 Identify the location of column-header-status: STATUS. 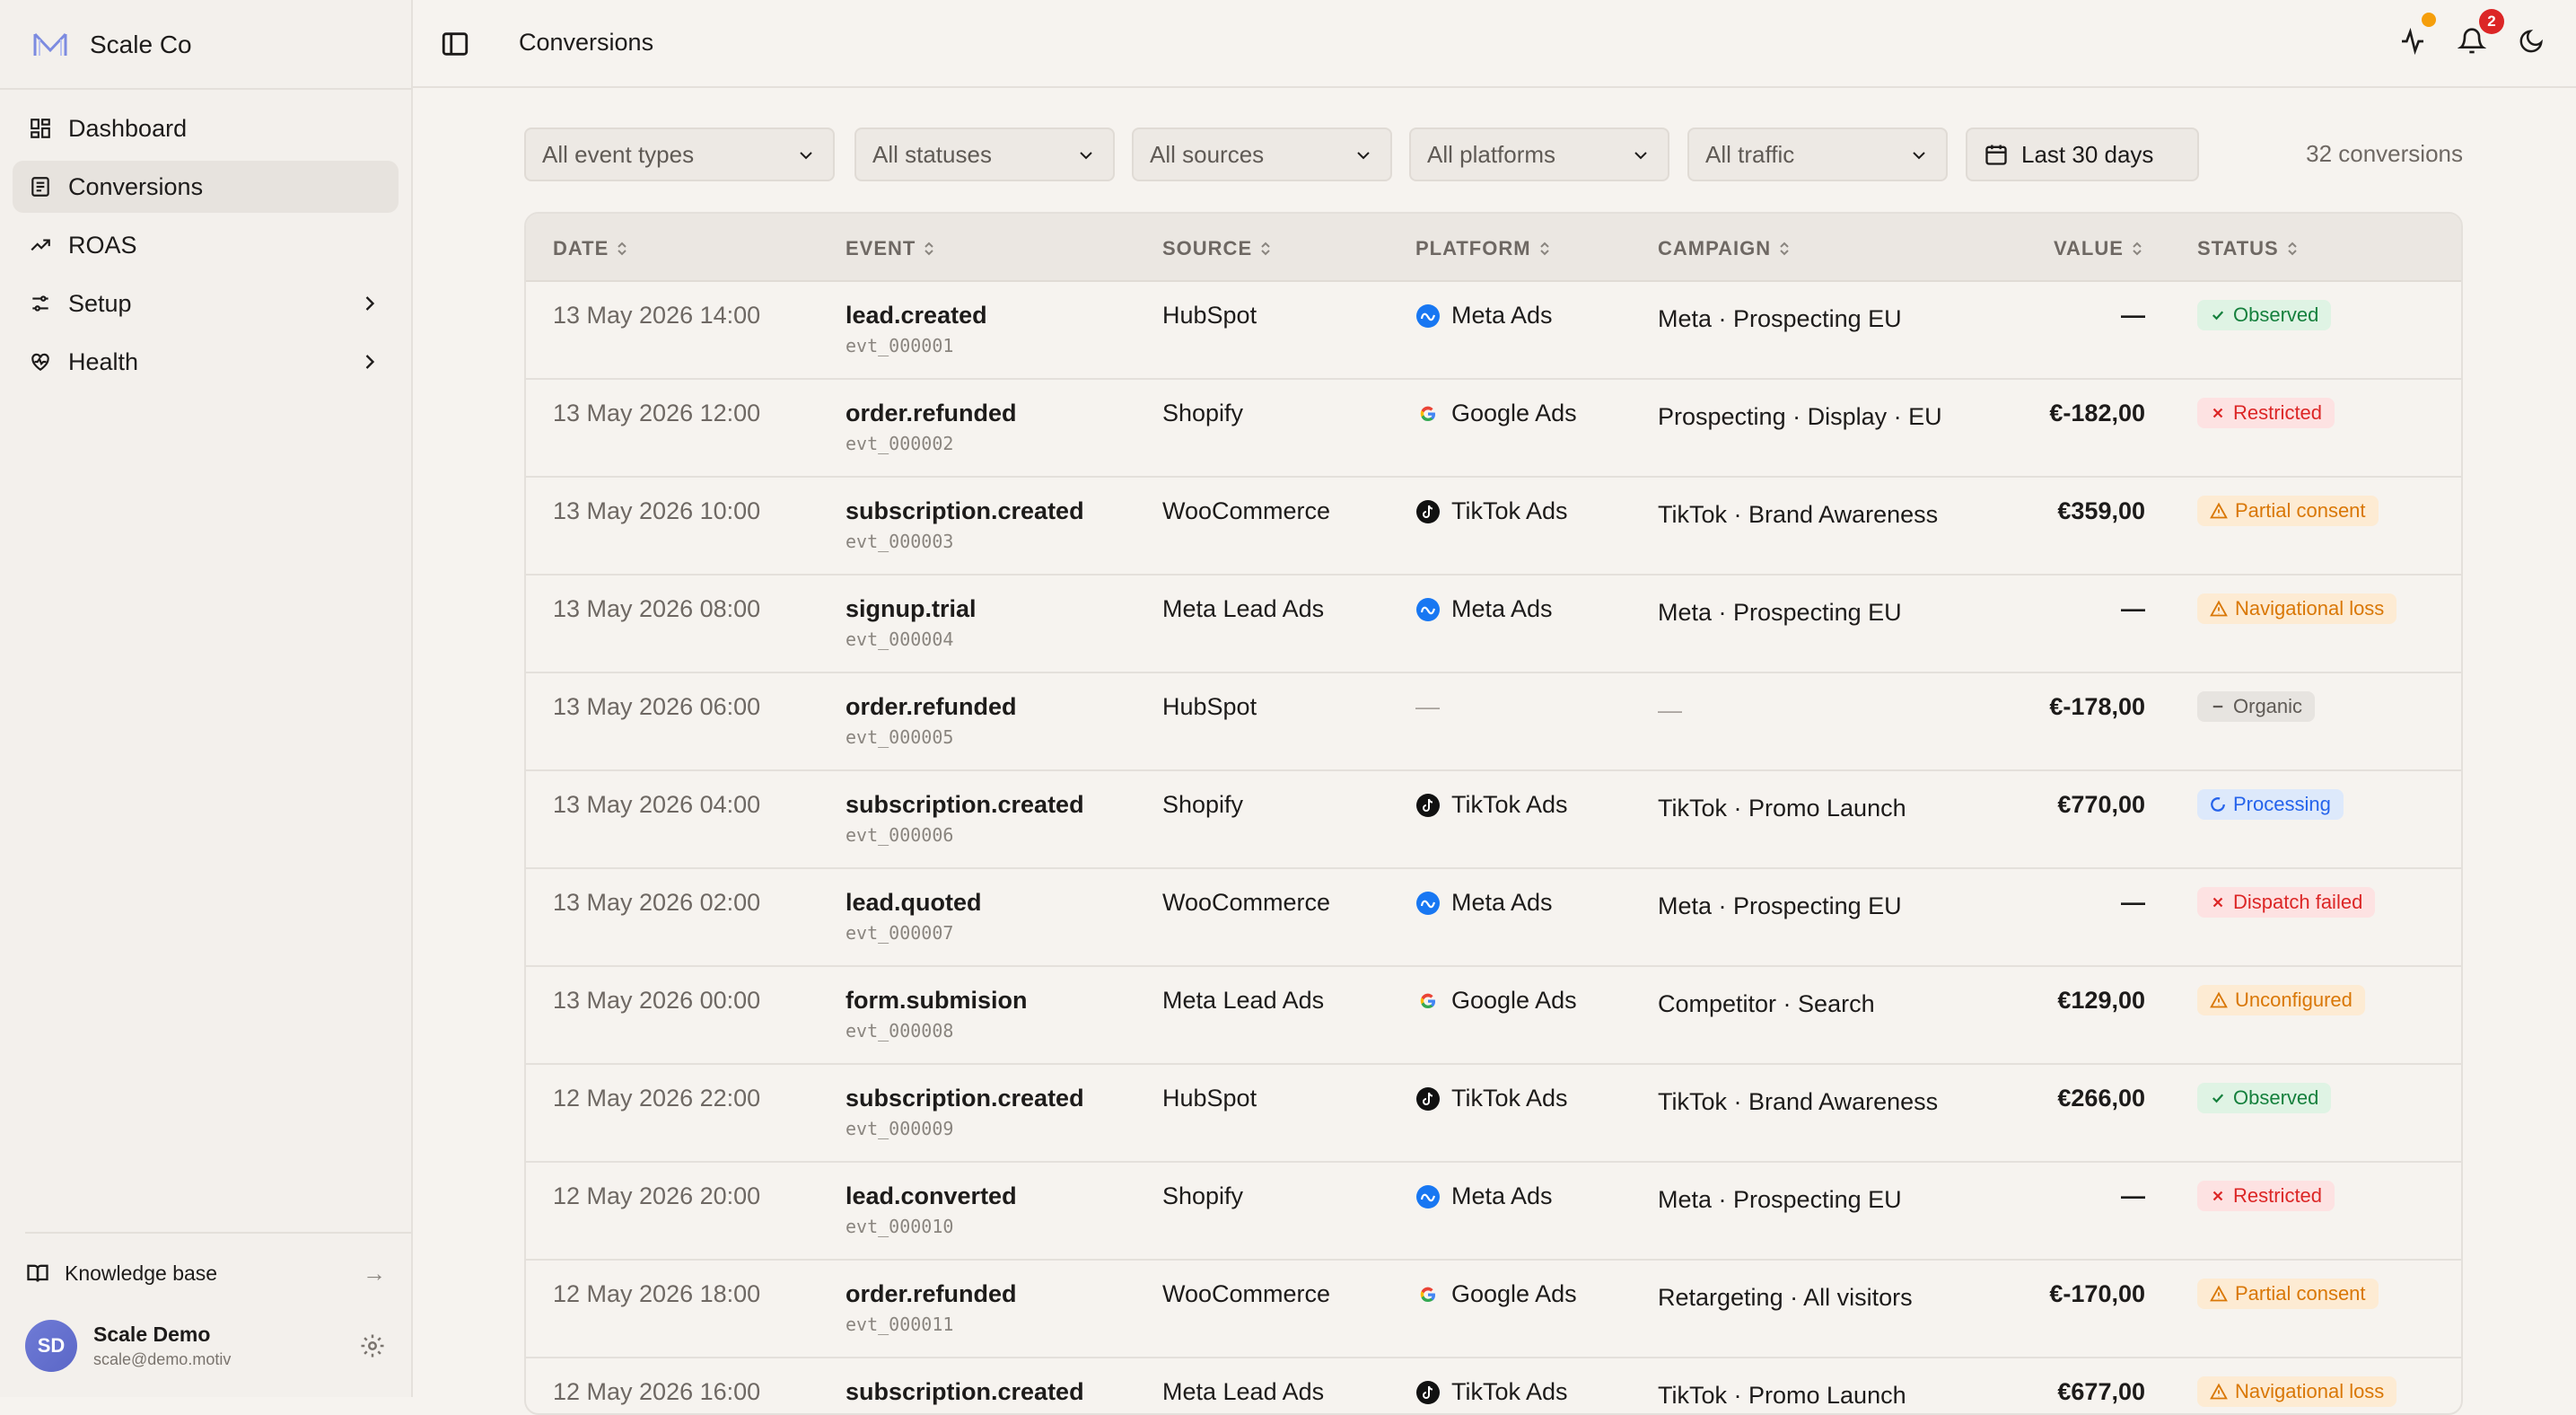
(2248, 249).